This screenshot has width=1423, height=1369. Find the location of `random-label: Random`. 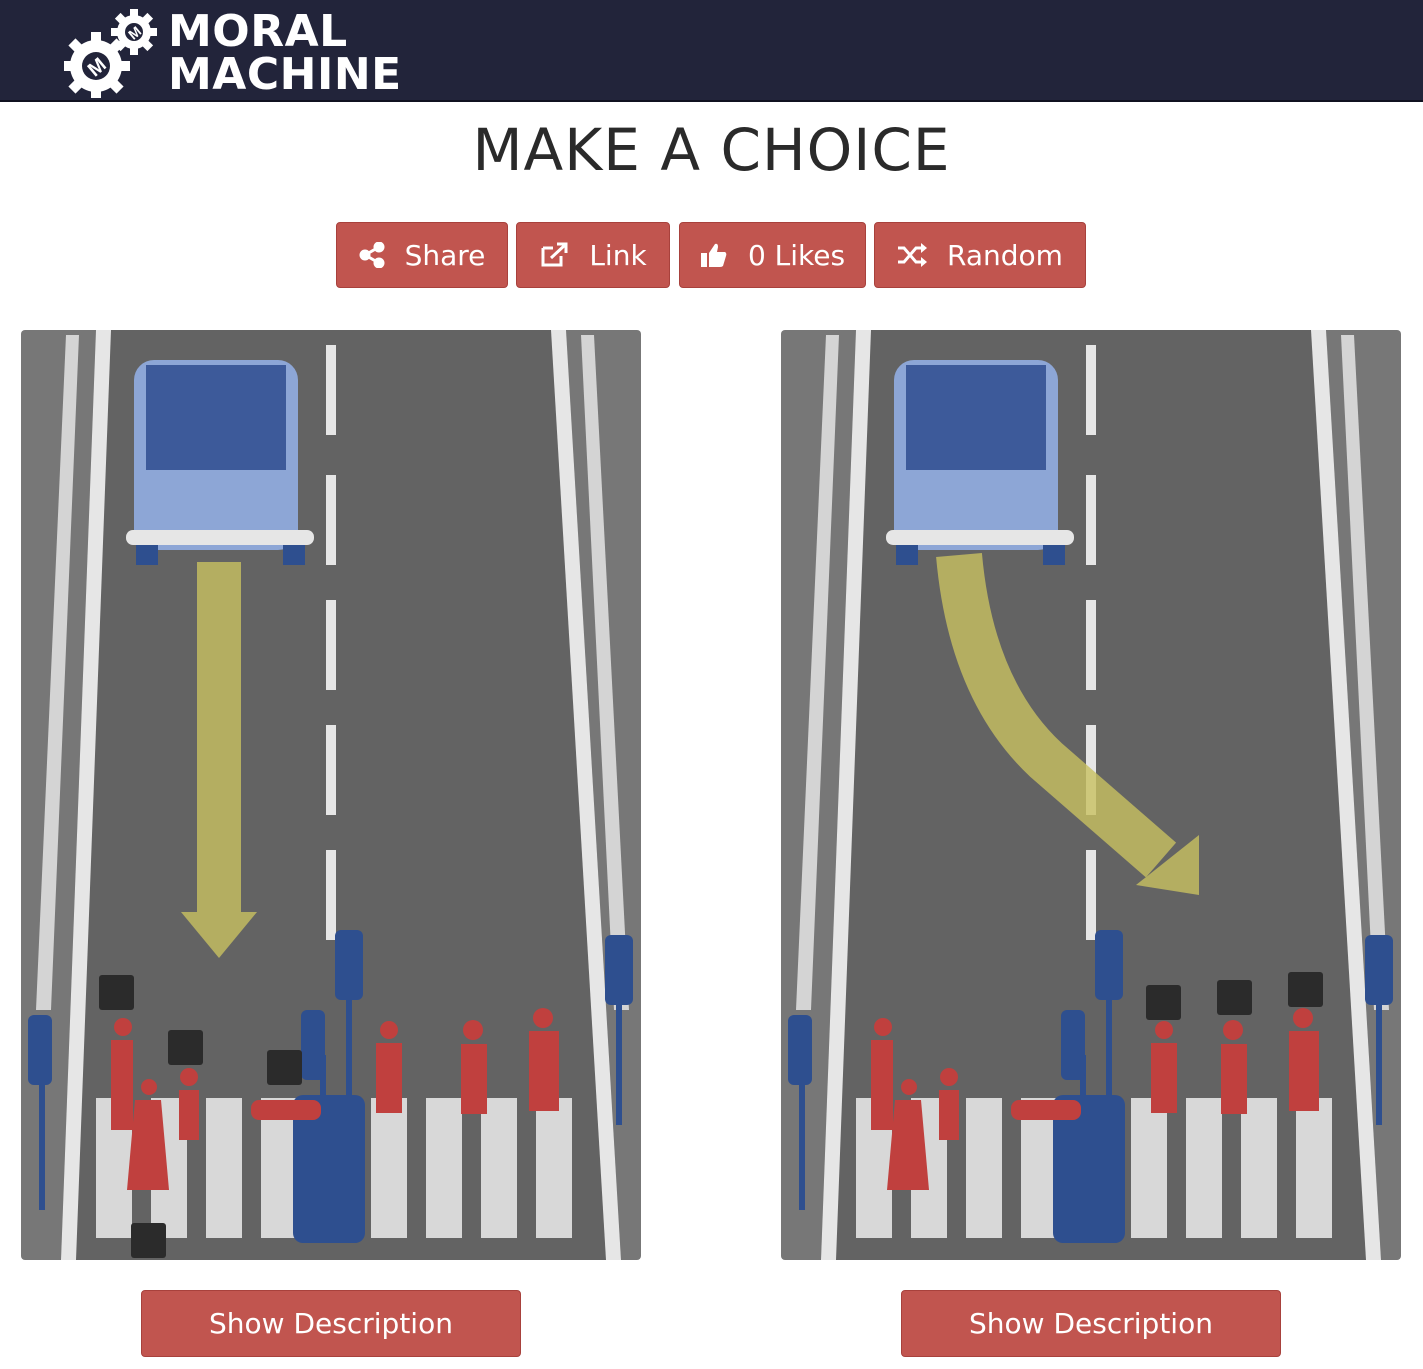

random-label: Random is located at coordinates (1005, 255).